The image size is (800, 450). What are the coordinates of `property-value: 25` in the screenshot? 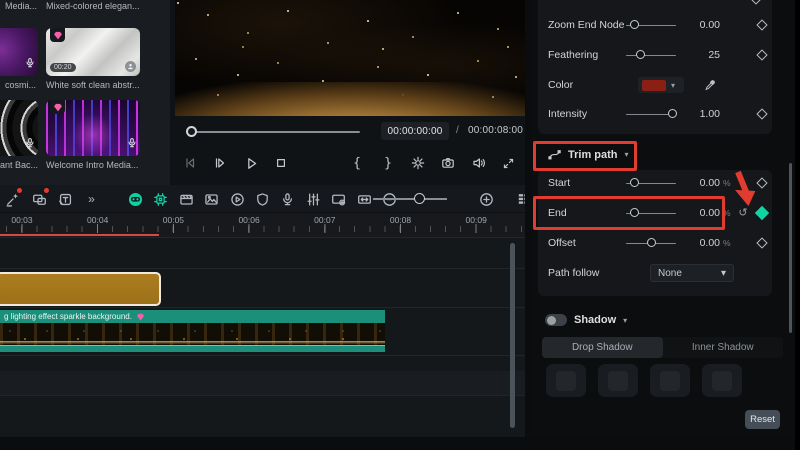 It's located at (701, 55).